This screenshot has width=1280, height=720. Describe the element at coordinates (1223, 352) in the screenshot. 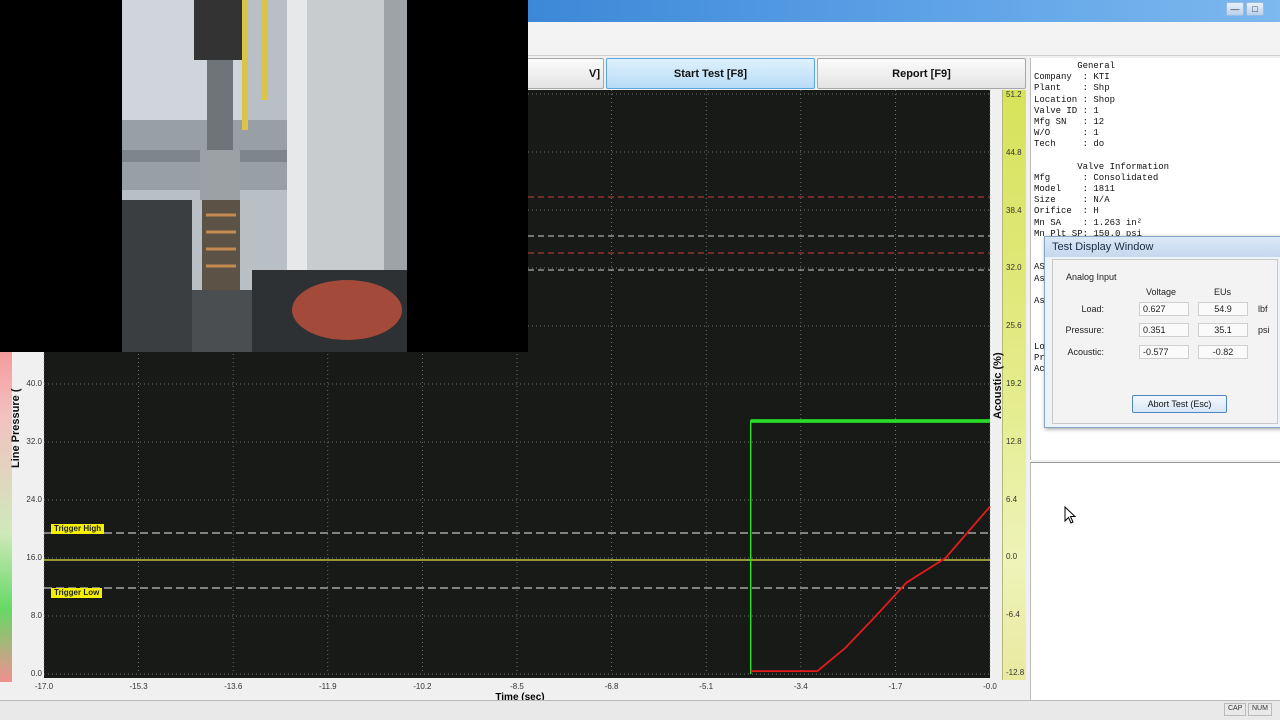

I see `acoustic-eu-field: -0.82` at that location.